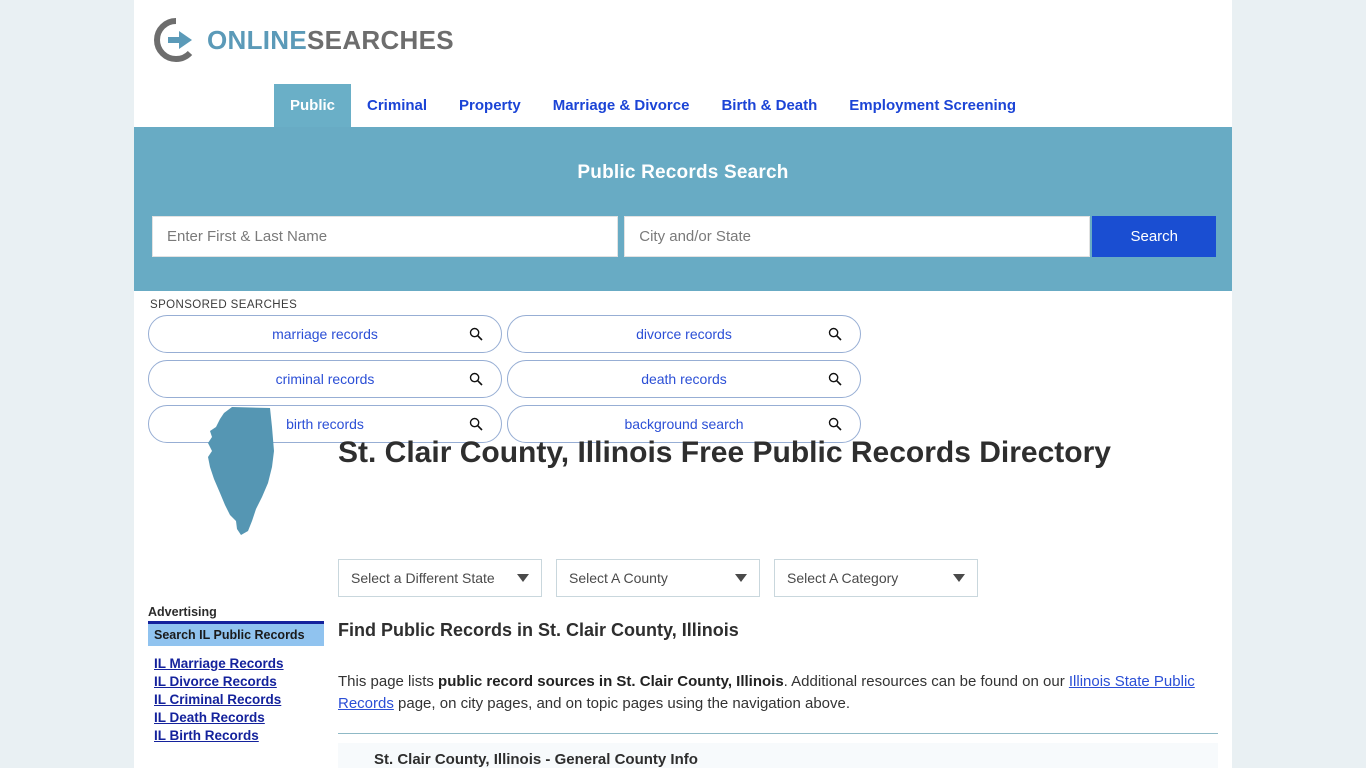  What do you see at coordinates (182, 612) in the screenshot?
I see `advertising-label: Advertising` at bounding box center [182, 612].